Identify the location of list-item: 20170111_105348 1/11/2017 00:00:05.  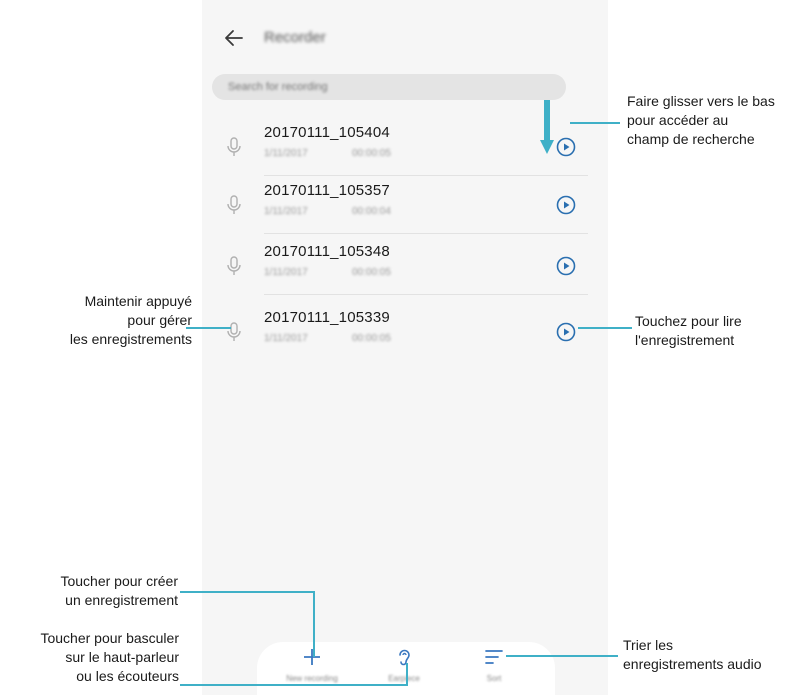
(405, 266).